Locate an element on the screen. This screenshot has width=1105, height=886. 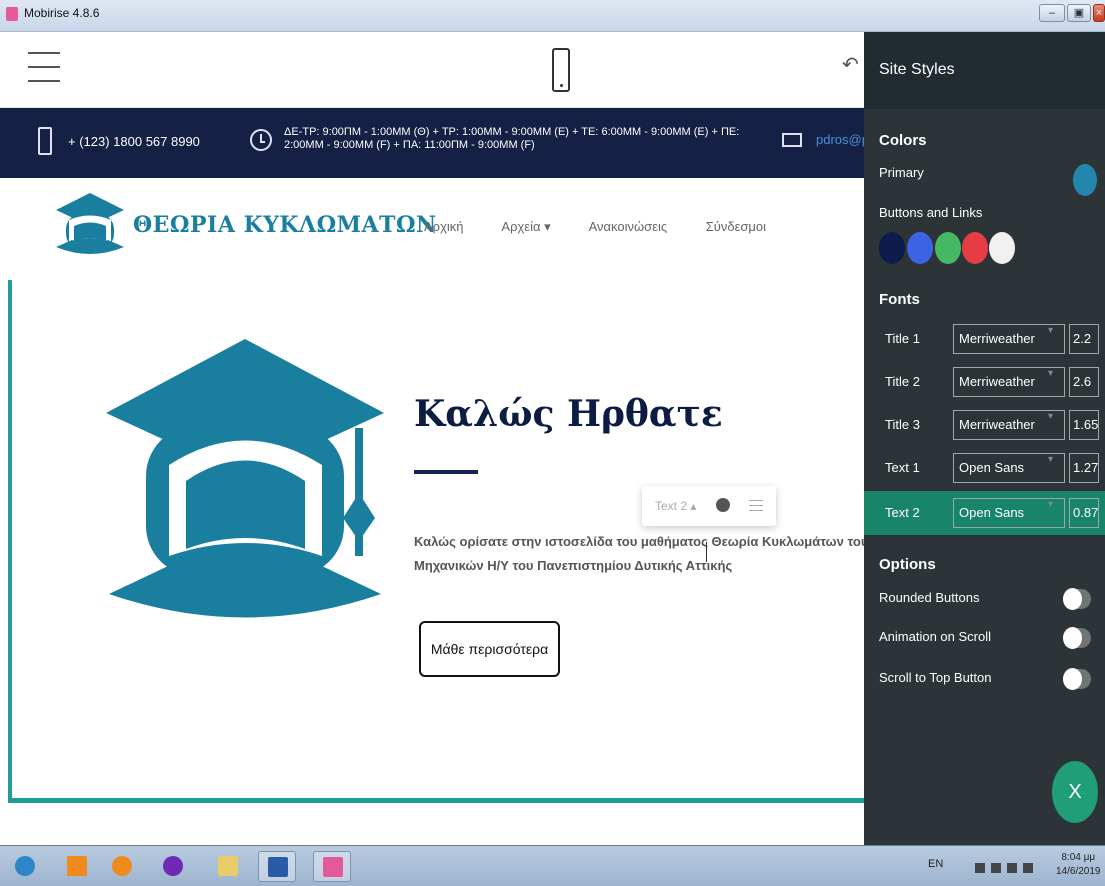
nav-item-links: Σύνδεσμοι is located at coordinates (736, 226).